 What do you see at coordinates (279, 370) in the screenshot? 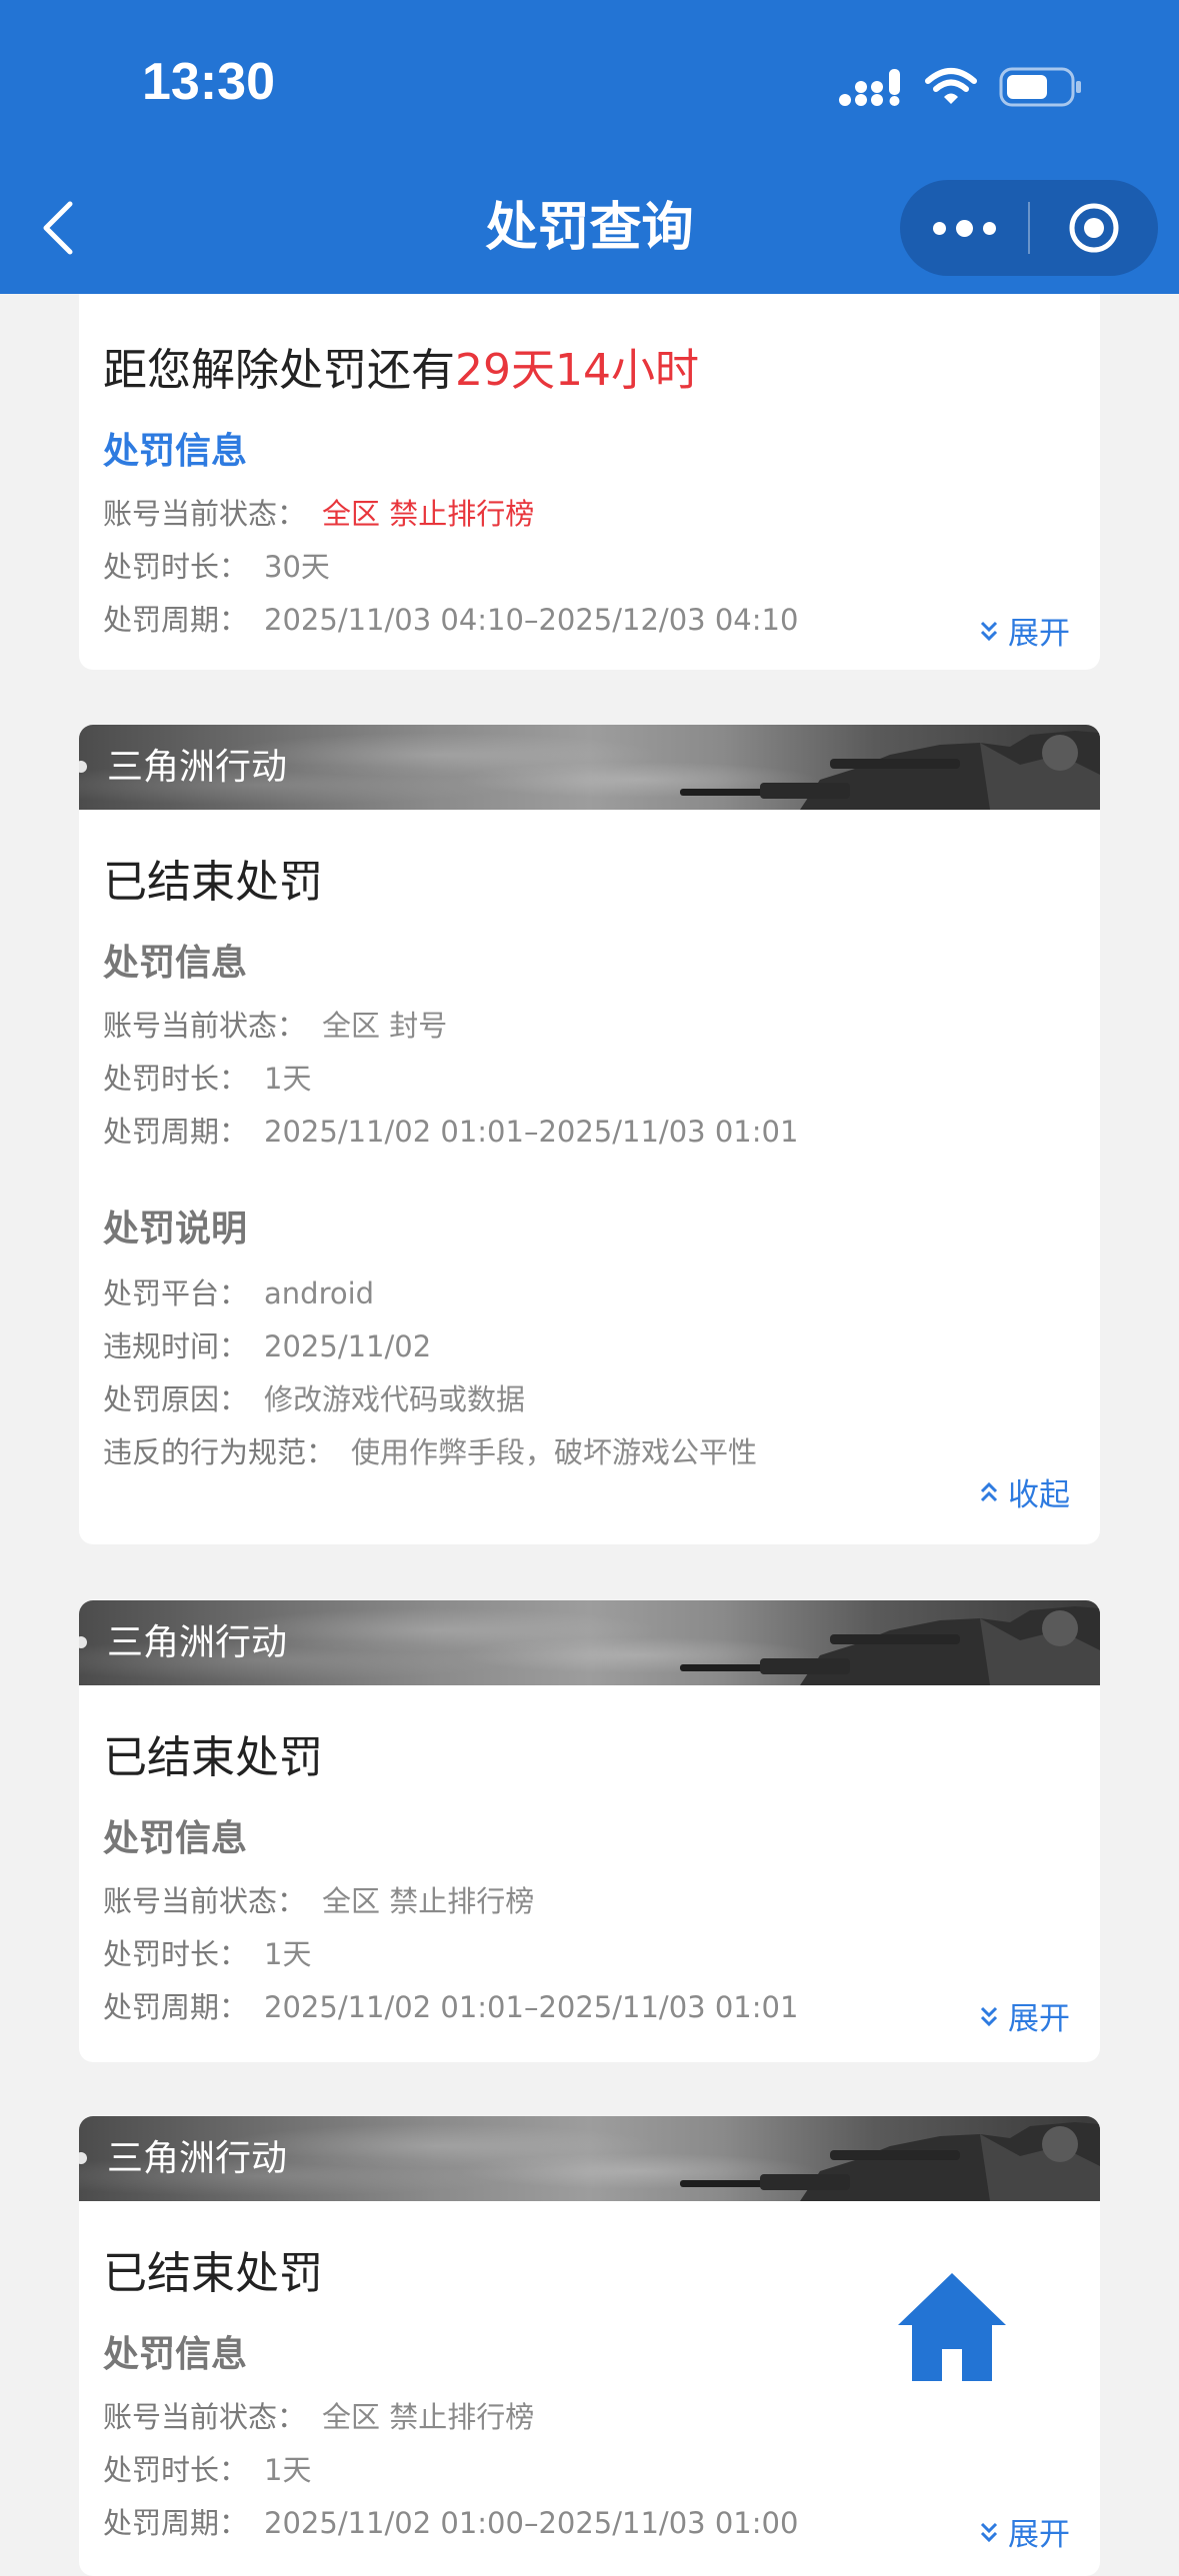
I see `remaining-time-prefix: 距您解除处罚还有` at bounding box center [279, 370].